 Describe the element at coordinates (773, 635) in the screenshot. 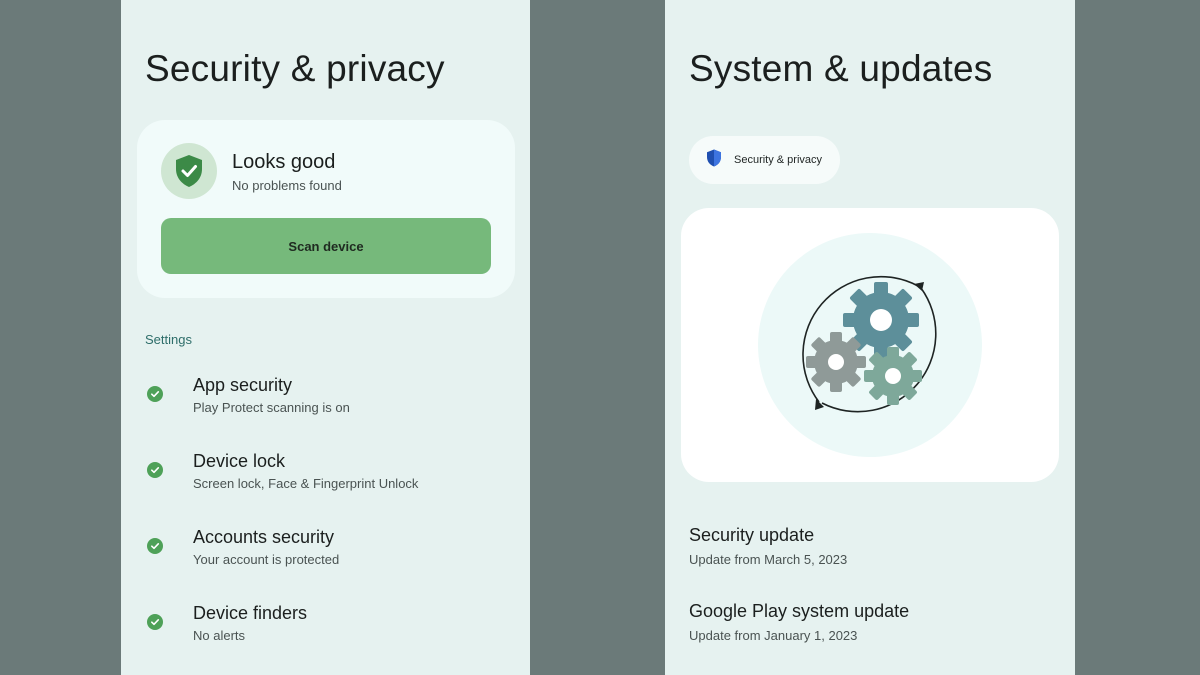

I see `update-subtitle: Update from January 1, 2023` at that location.